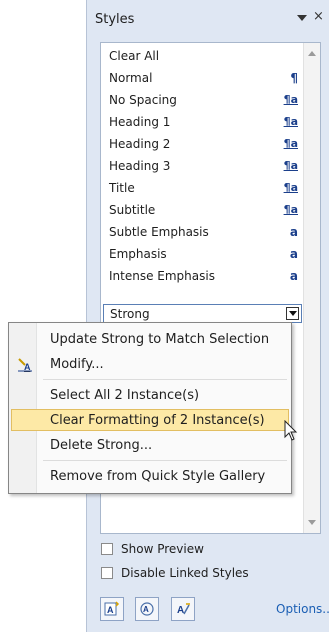 This screenshot has height=632, width=329. What do you see at coordinates (138, 254) in the screenshot?
I see `style-label: Emphasis` at bounding box center [138, 254].